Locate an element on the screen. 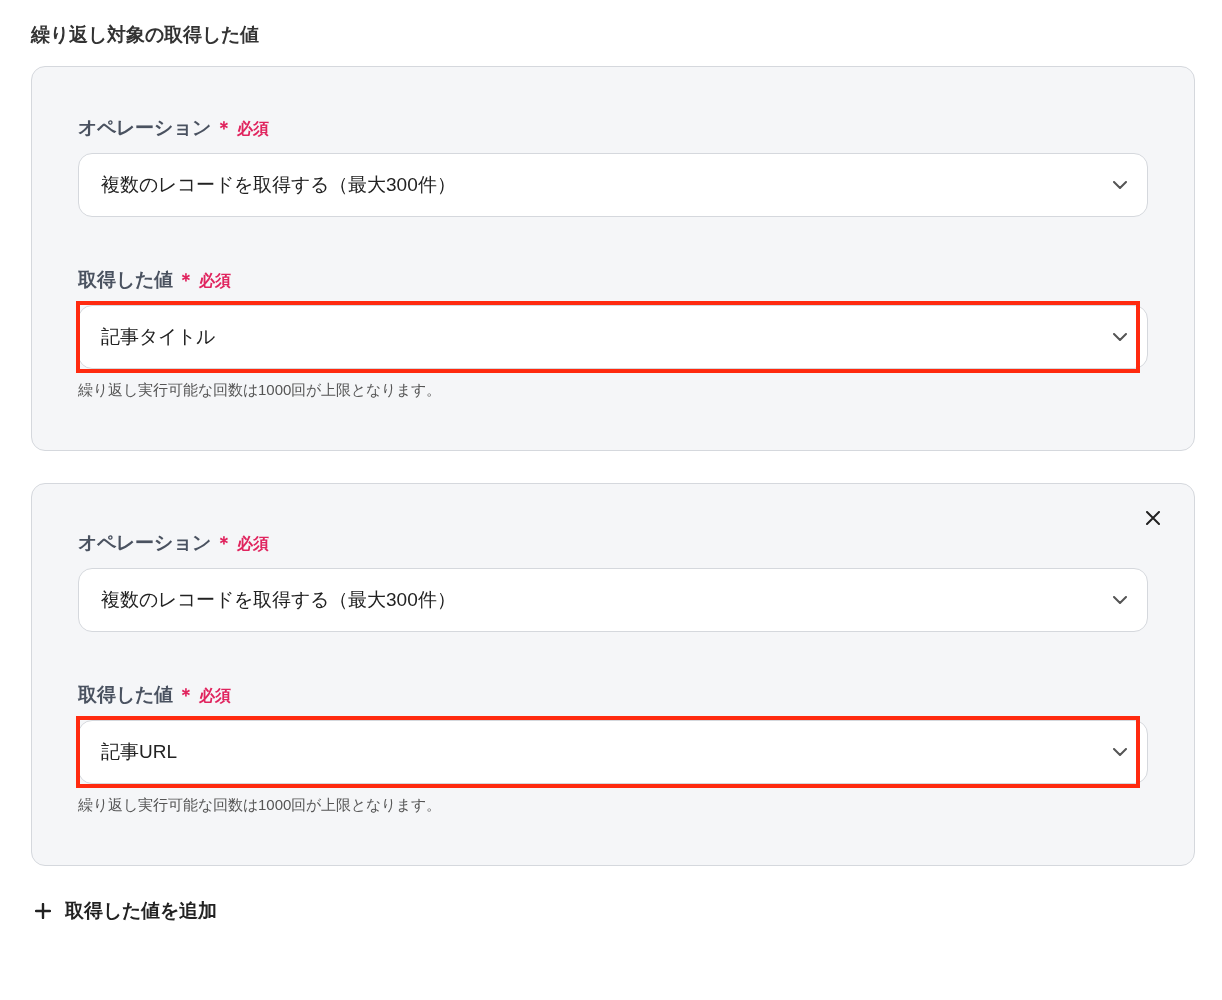 The width and height of the screenshot is (1222, 1000). close-icon is located at coordinates (1153, 518).